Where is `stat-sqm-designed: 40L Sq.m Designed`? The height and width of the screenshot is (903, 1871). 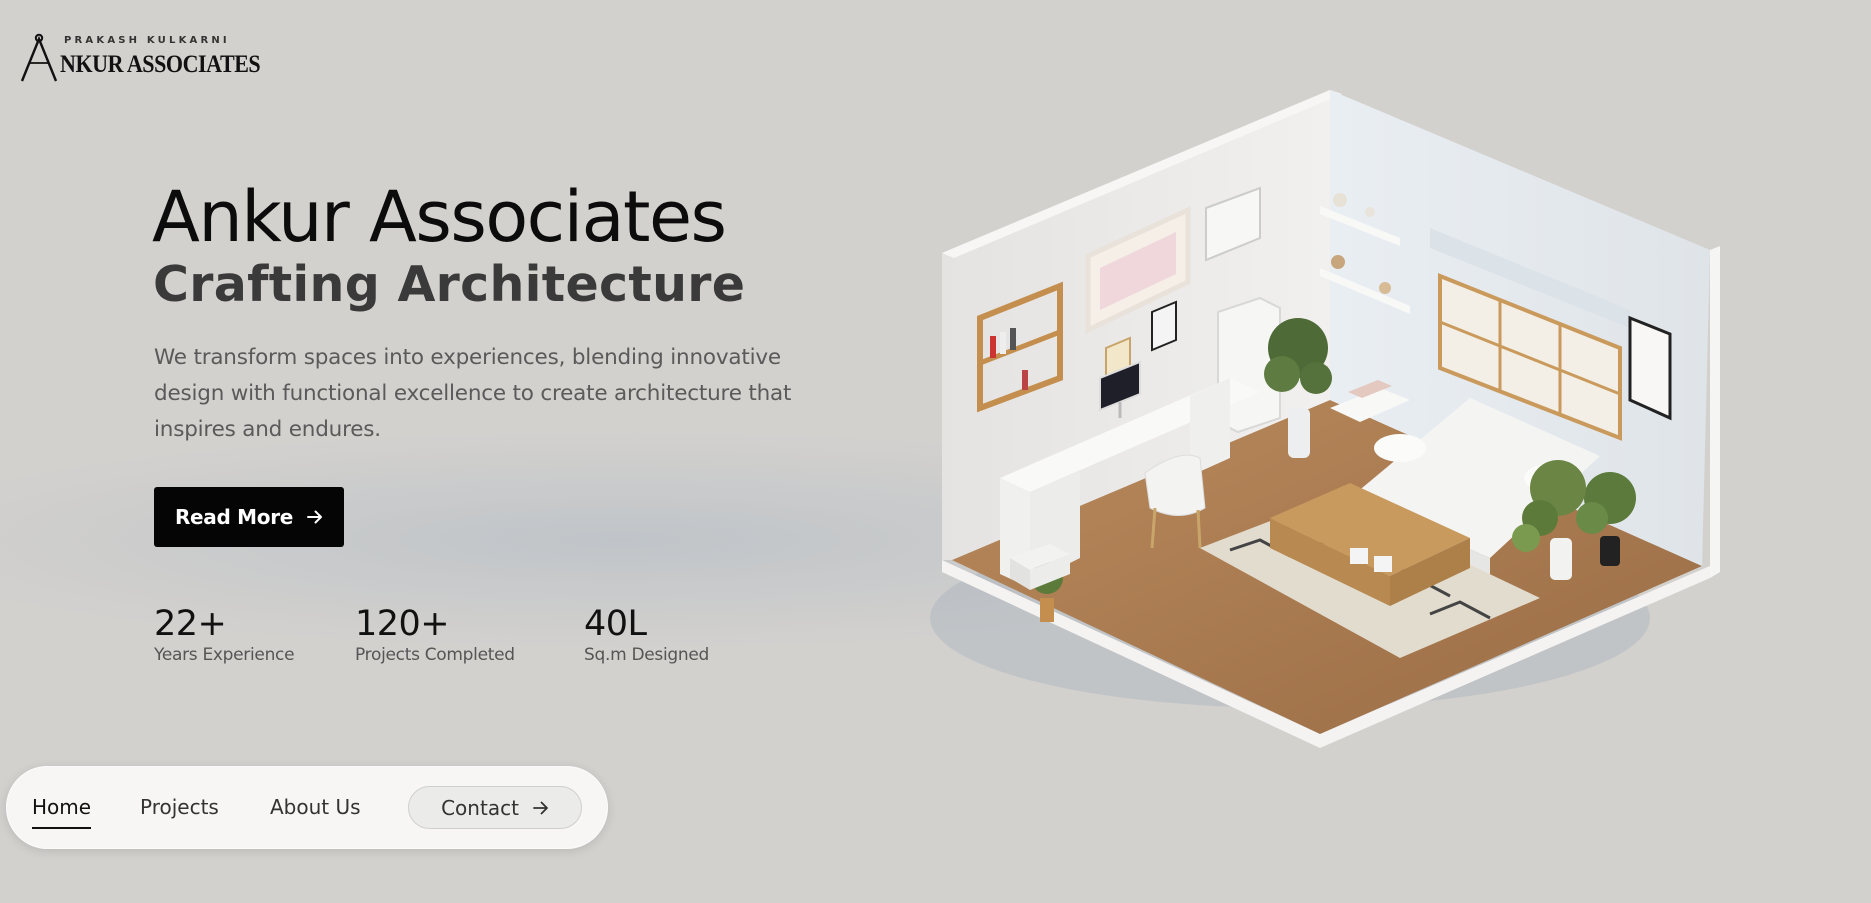 stat-sqm-designed: 40L Sq.m Designed is located at coordinates (646, 634).